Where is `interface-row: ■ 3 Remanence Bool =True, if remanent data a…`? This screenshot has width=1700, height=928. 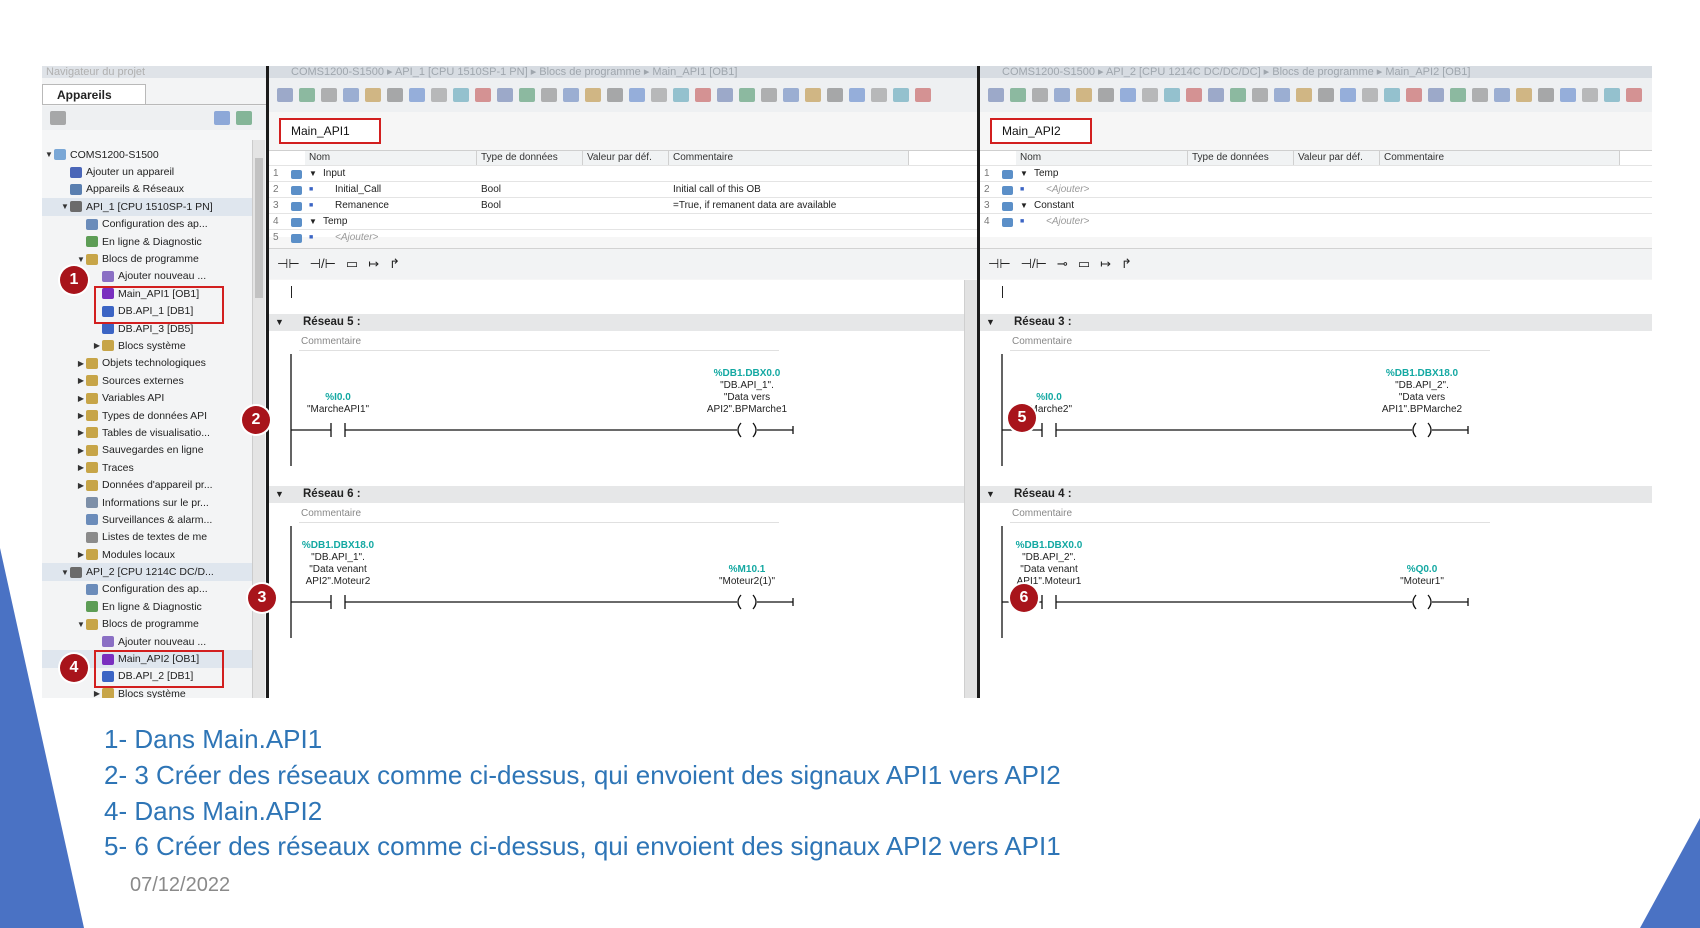 interface-row: ■ 3 Remanence Bool =True, if remanent data a… is located at coordinates (623, 205).